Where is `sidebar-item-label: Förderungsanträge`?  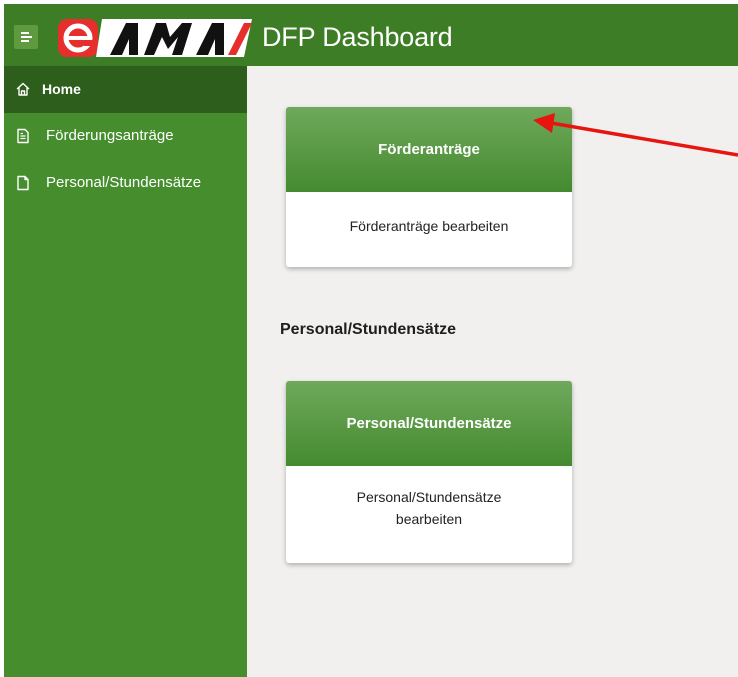
sidebar-item-label: Förderungsanträge is located at coordinates (110, 135).